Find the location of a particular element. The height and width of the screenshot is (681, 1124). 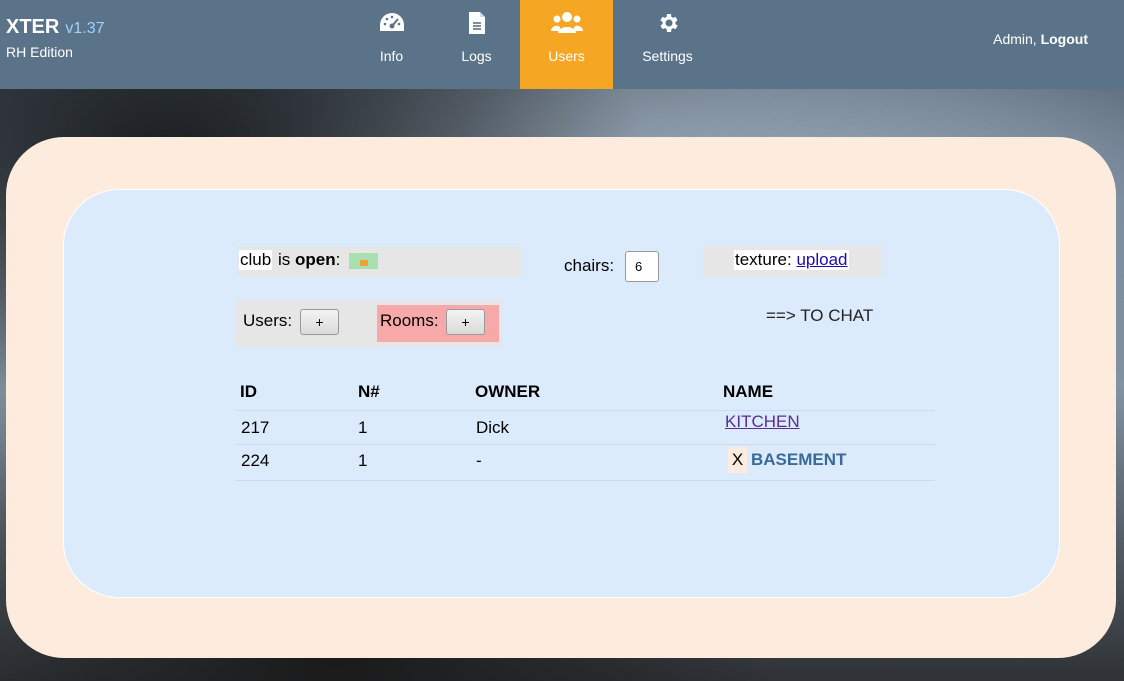

rooms-box: Rooms: + is located at coordinates (438, 323).